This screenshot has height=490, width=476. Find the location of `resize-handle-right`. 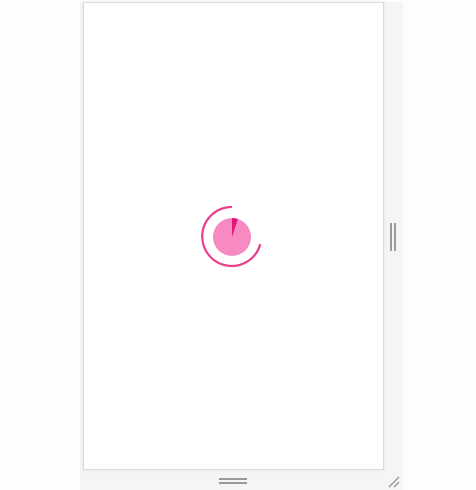

resize-handle-right is located at coordinates (393, 237).